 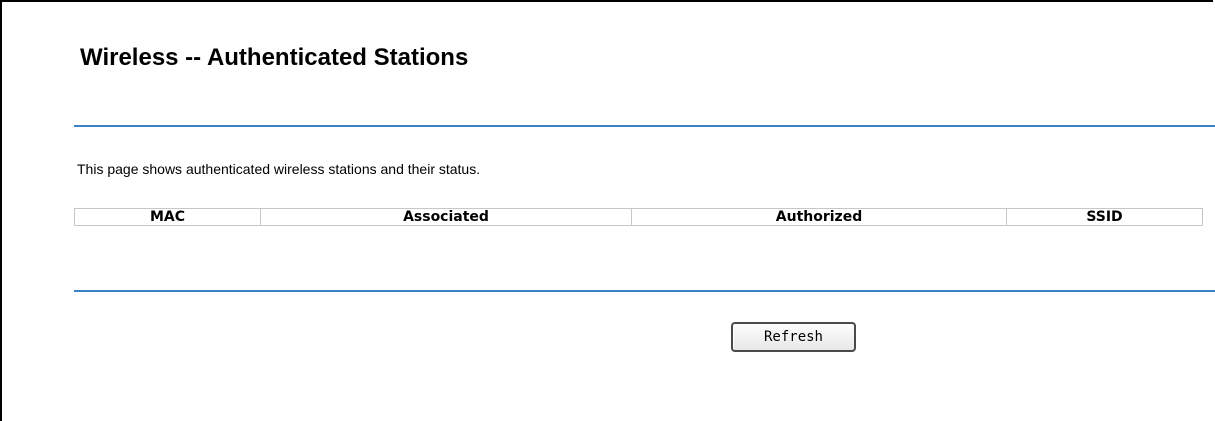 I want to click on stations-table-body, so click(x=639, y=236).